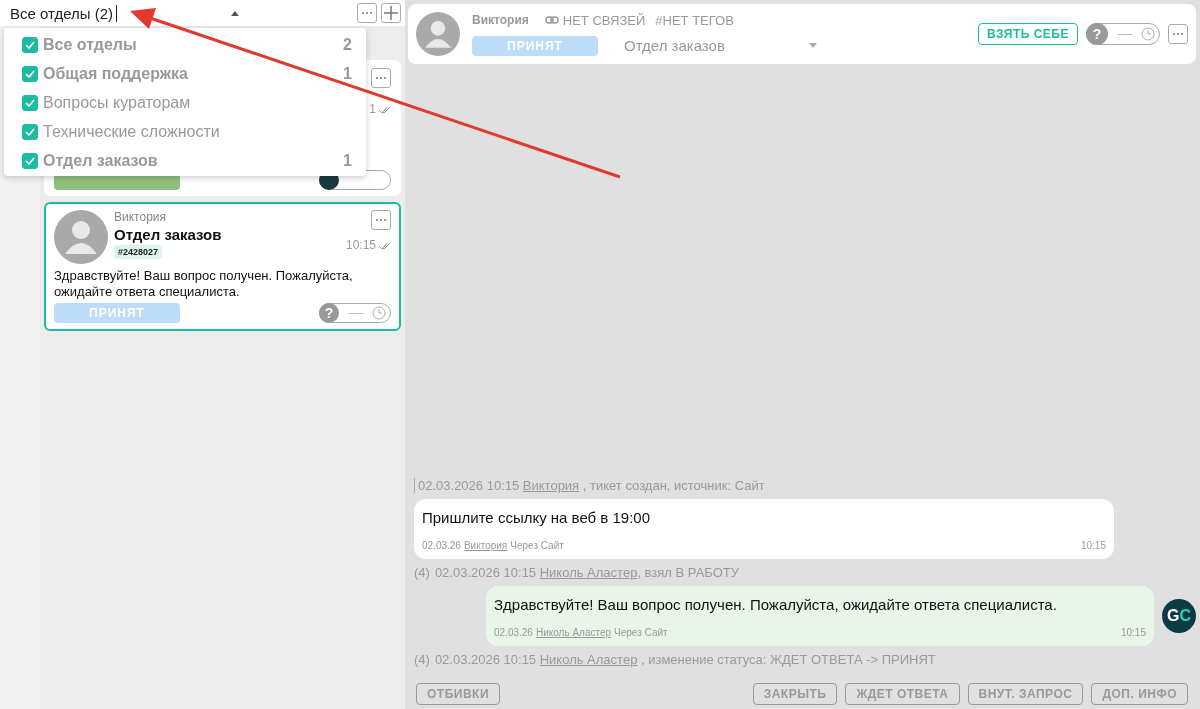  I want to click on action-button: ДОП. ИНФО, so click(1139, 694).